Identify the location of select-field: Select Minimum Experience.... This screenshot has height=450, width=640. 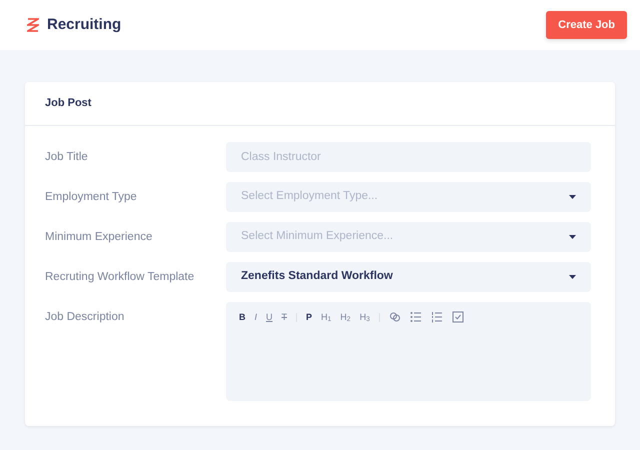
(408, 237).